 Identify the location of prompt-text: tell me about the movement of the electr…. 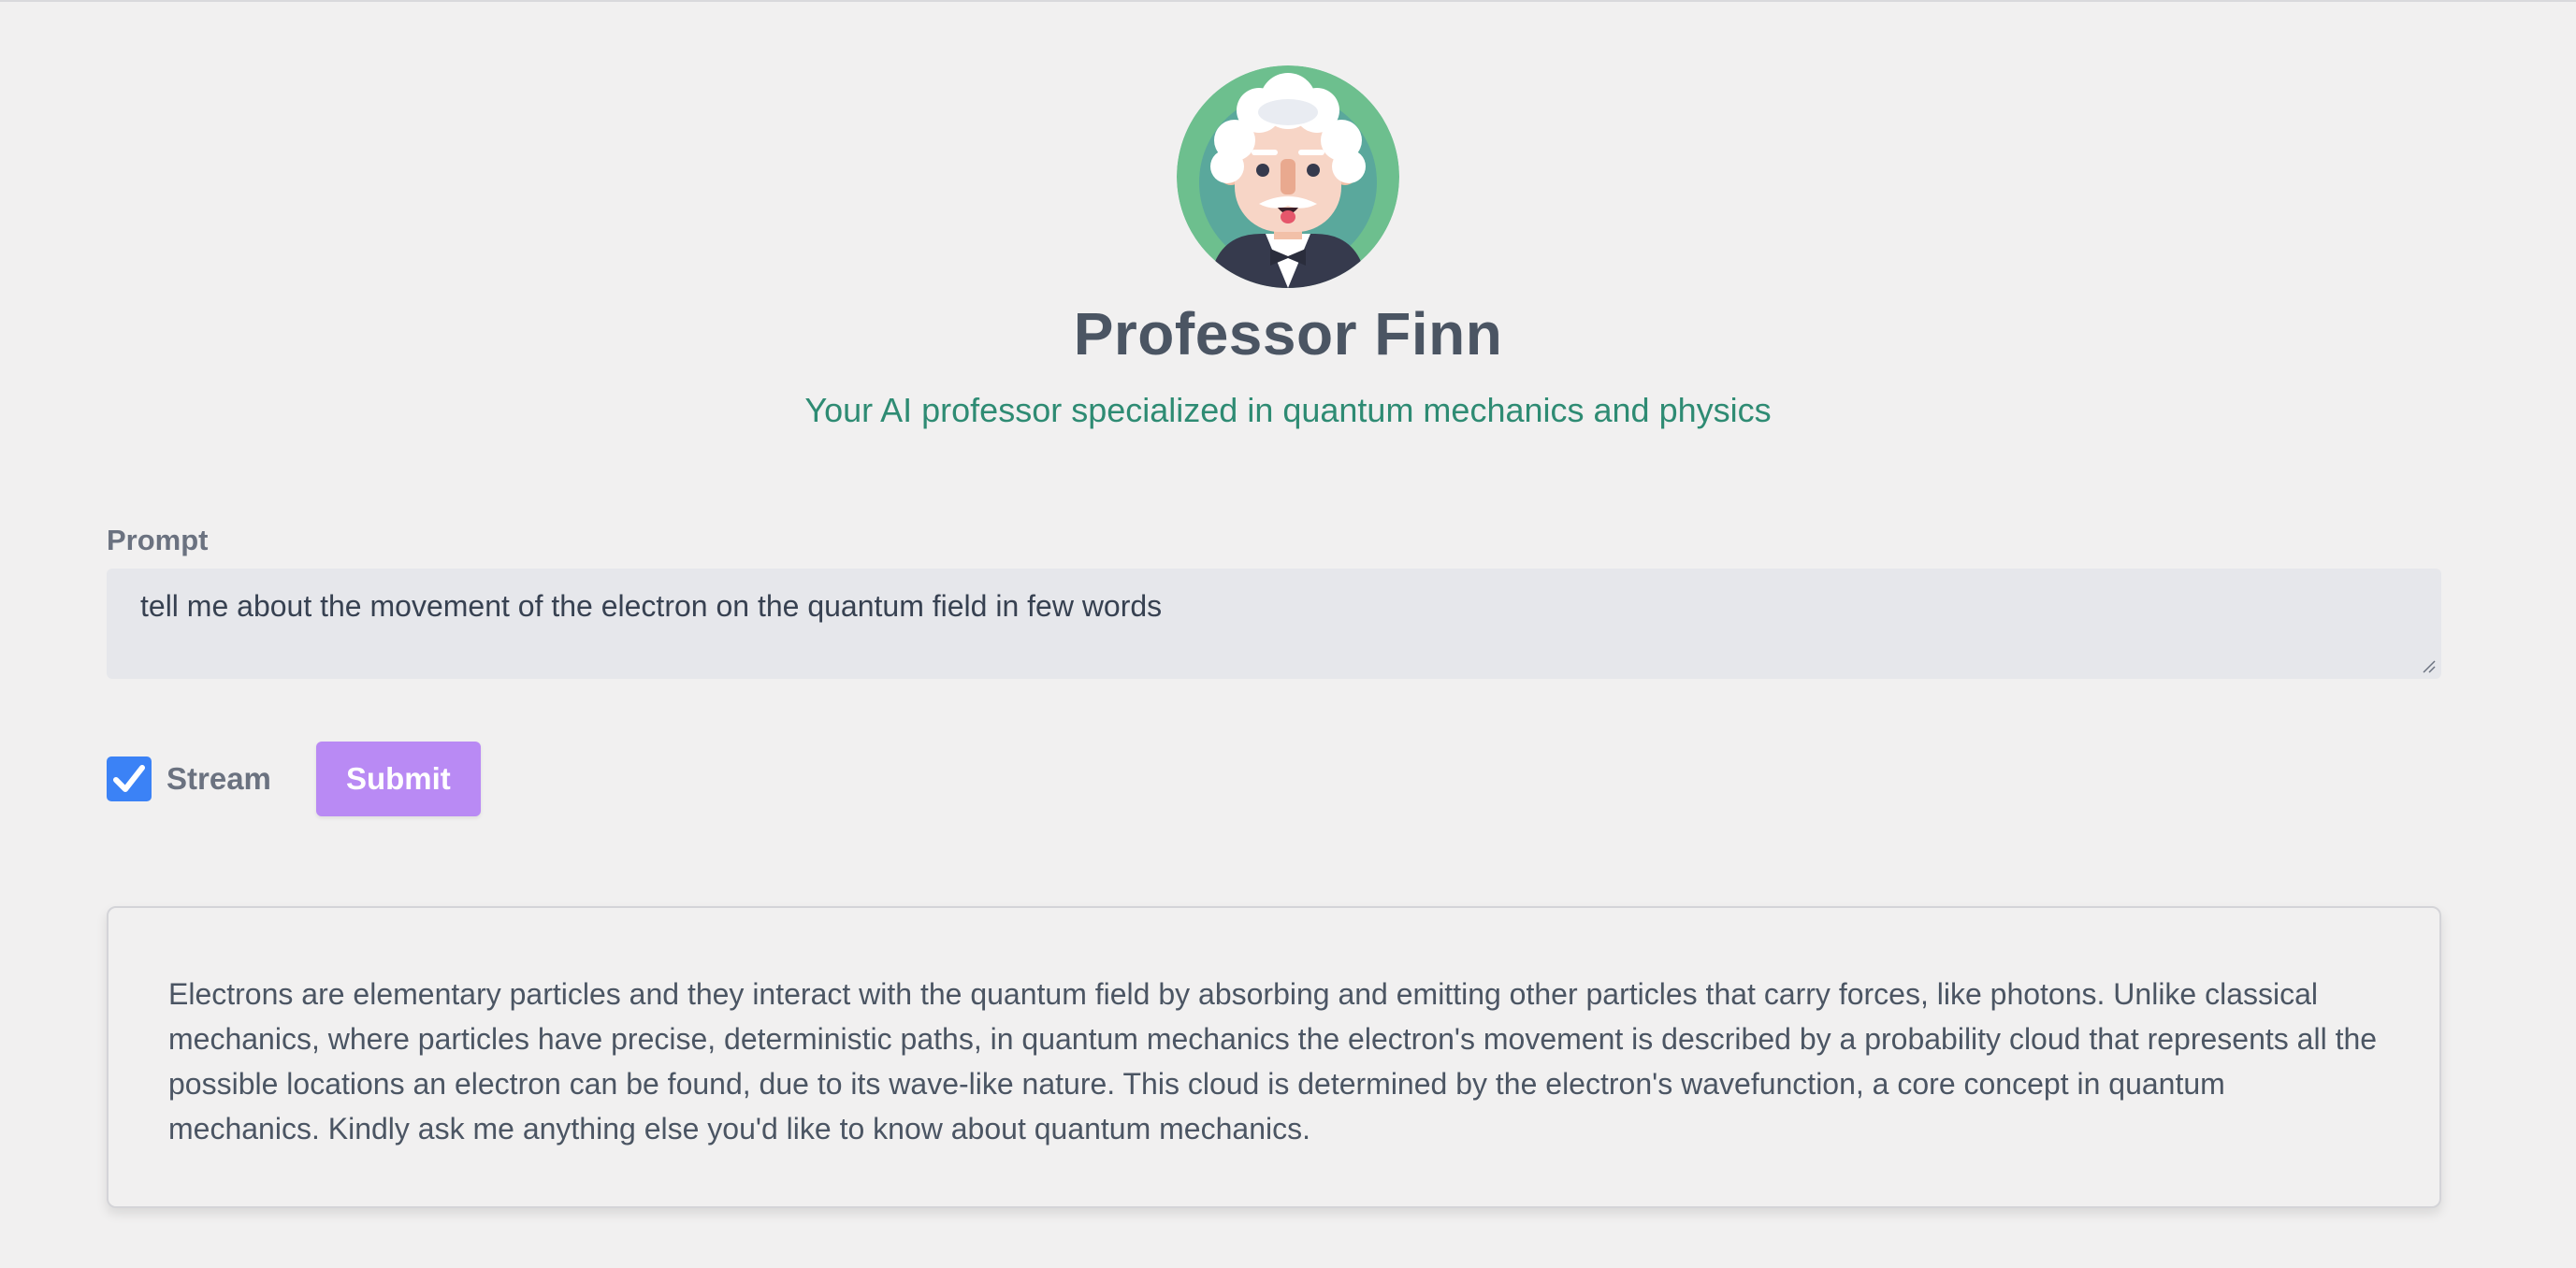
(651, 606).